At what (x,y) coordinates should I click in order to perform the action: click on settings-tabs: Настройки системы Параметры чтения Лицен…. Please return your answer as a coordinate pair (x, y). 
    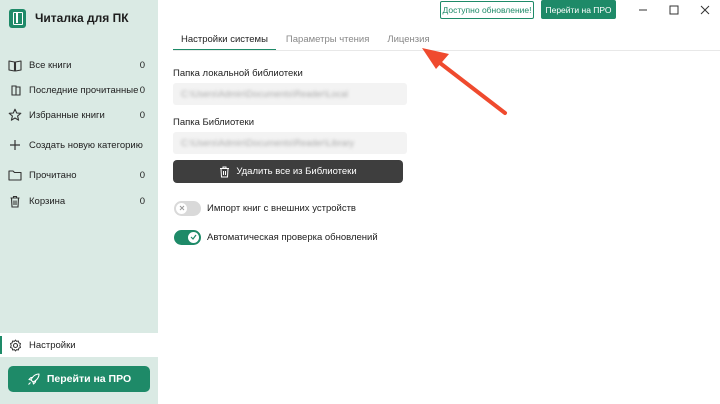
    Looking at the image, I should click on (305, 39).